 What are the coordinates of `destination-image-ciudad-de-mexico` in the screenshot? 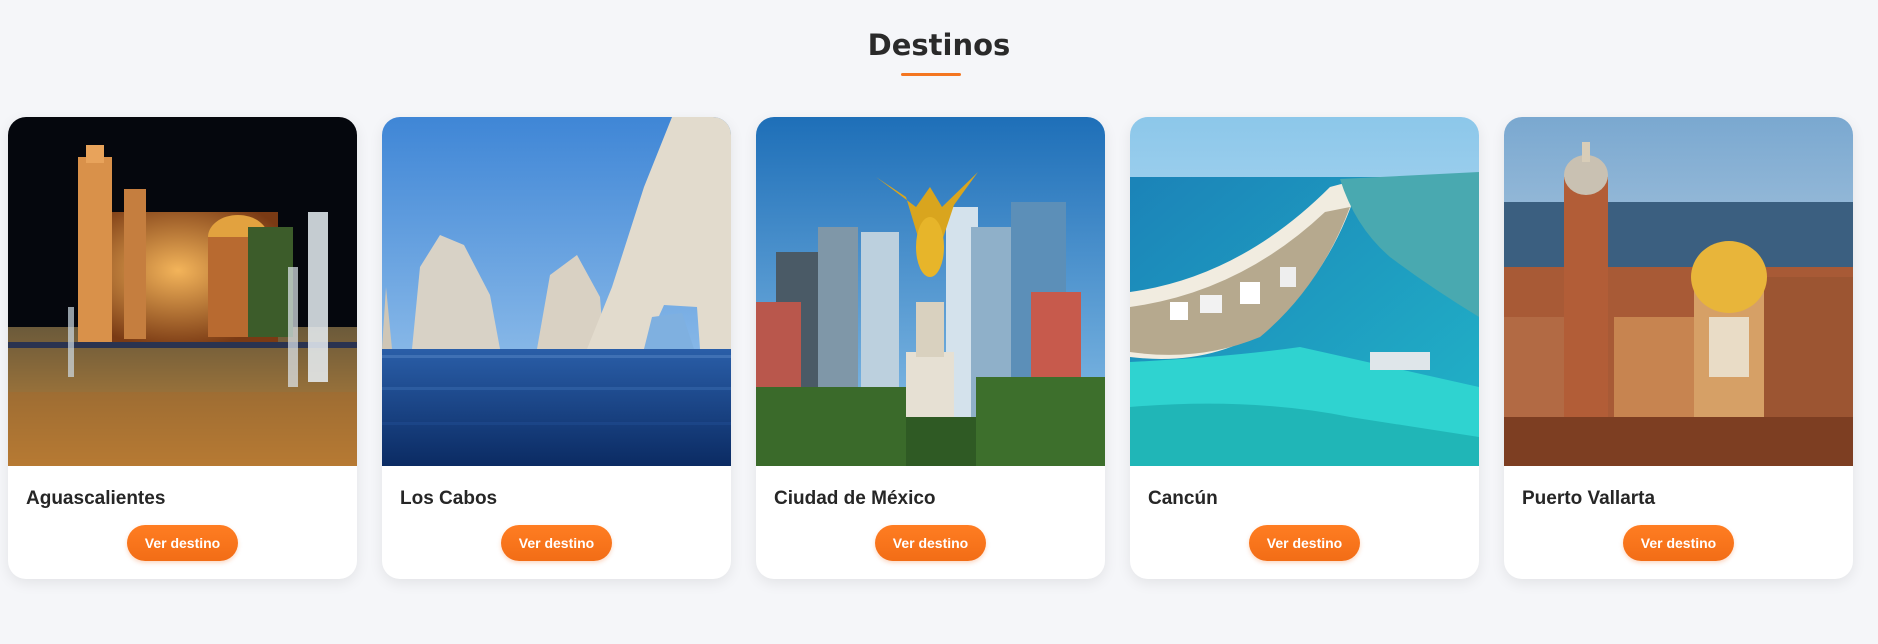 It's located at (930, 291).